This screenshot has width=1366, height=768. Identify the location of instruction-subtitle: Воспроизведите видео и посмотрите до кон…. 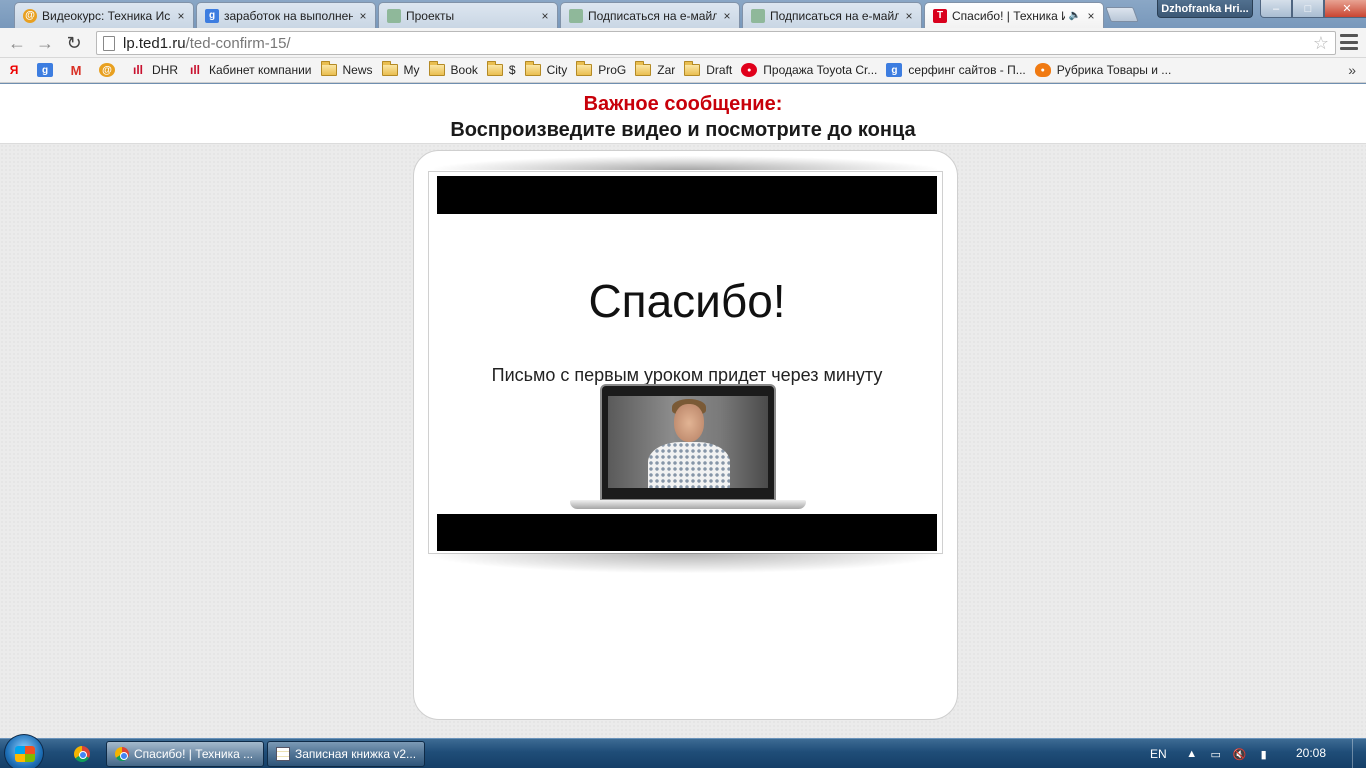
(683, 130).